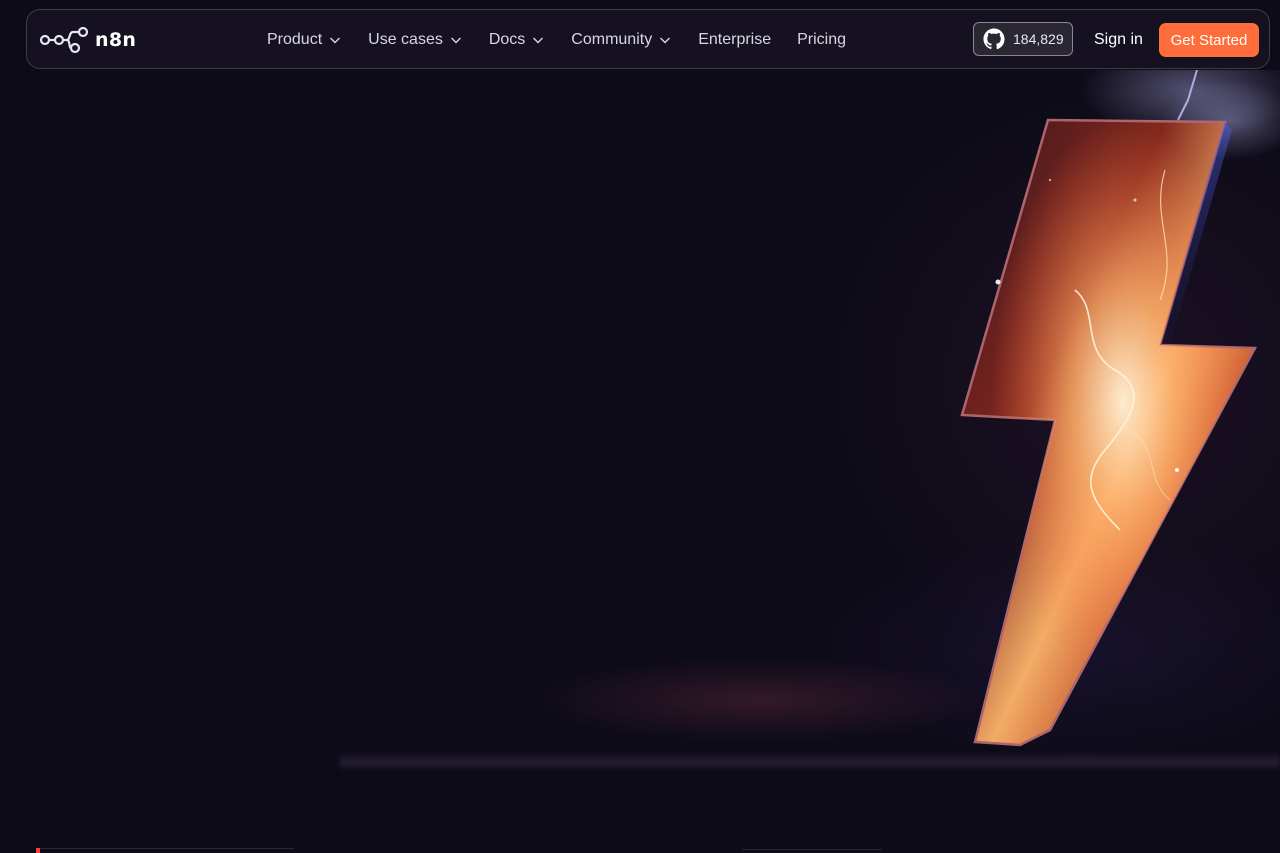 This screenshot has height=853, width=1280. Describe the element at coordinates (507, 39) in the screenshot. I see `nav-item-label: Docs` at that location.